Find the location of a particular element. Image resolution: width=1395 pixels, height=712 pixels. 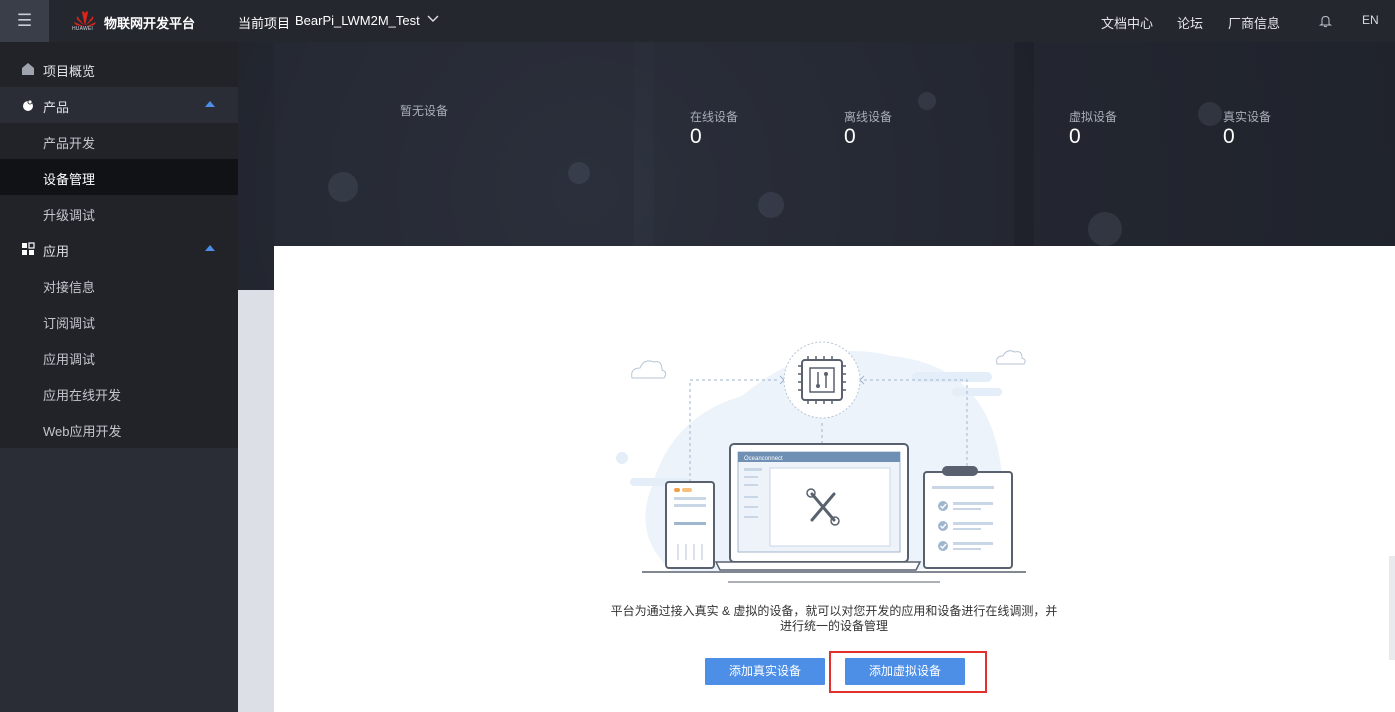

sidebar-item-subscription-debug: 订阅调试 is located at coordinates (119, 321).